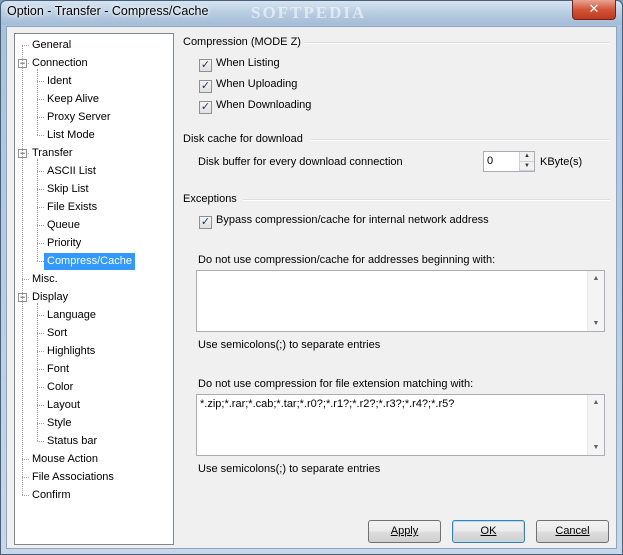  I want to click on tree-item-color: Color, so click(60, 387).